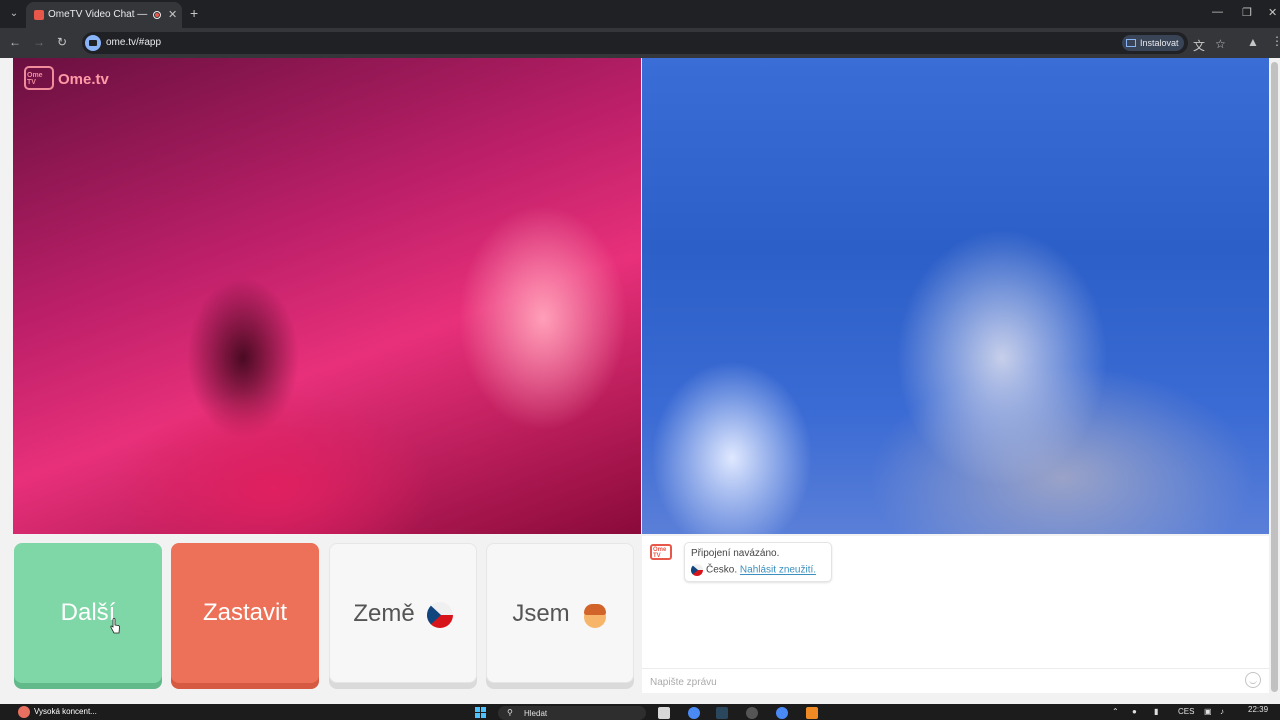 The image size is (1280, 720). What do you see at coordinates (115, 626) in the screenshot?
I see `hand-cursor-icon` at bounding box center [115, 626].